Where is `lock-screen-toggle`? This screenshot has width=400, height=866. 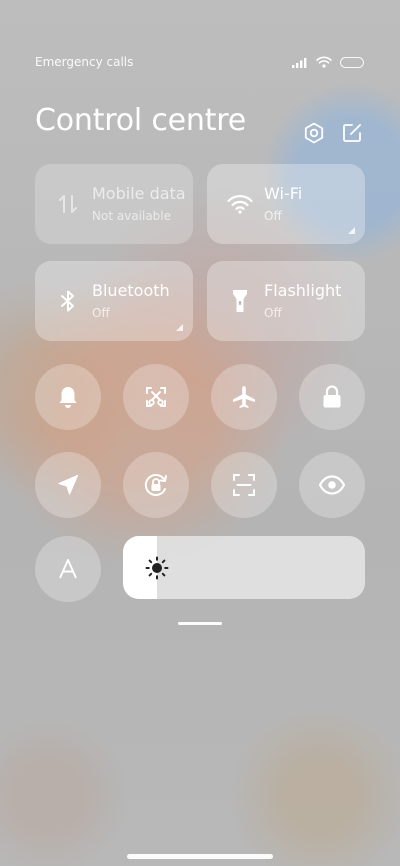 lock-screen-toggle is located at coordinates (332, 397).